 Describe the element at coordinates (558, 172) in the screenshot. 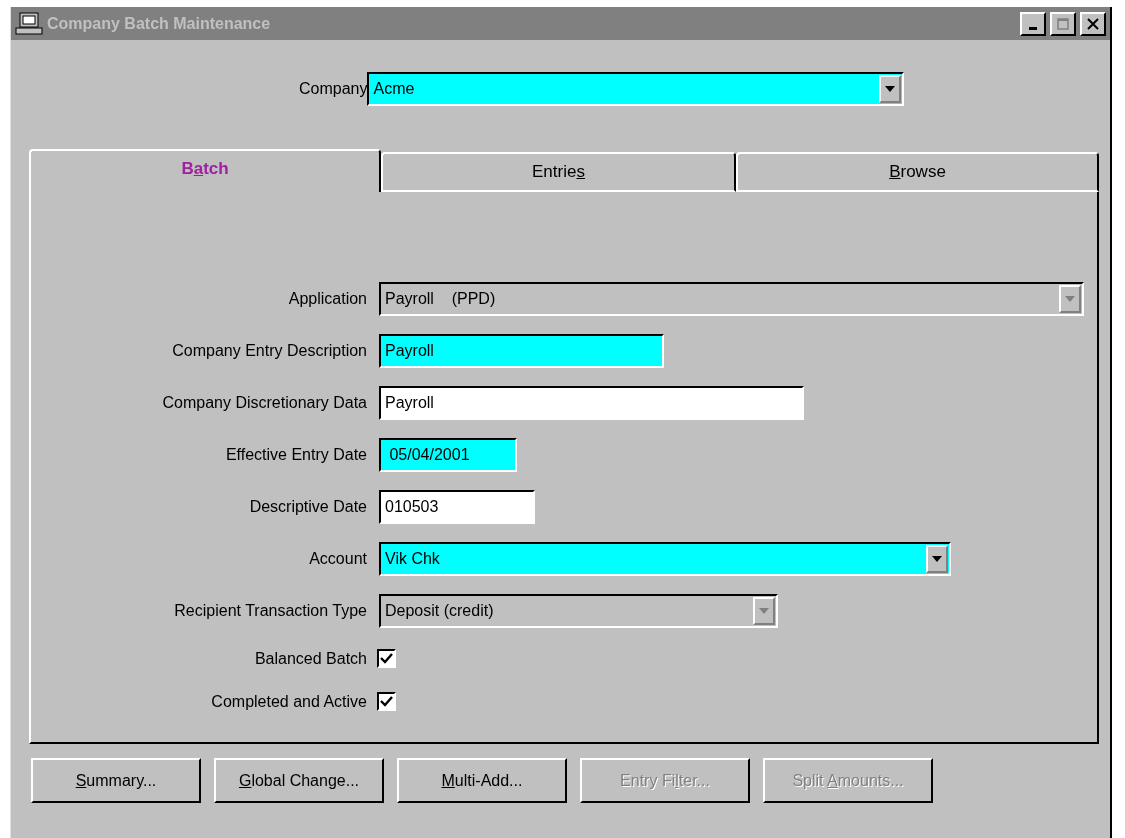

I see `tab: Entries` at that location.